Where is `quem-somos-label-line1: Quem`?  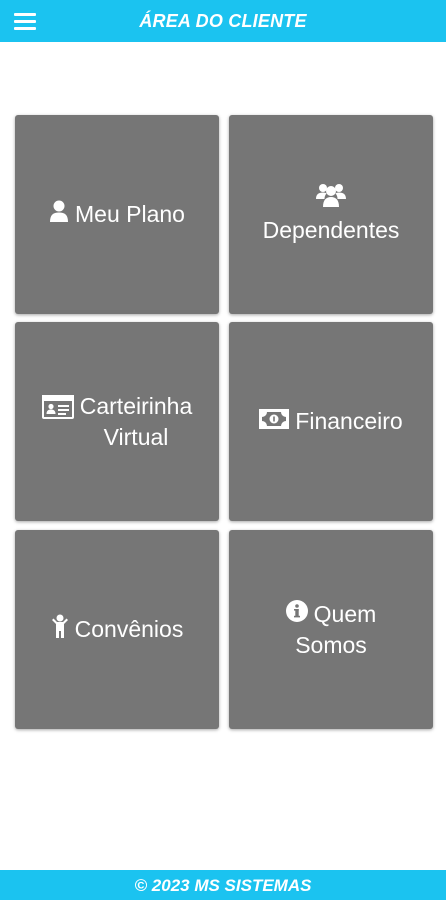
quem-somos-label-line1: Quem is located at coordinates (345, 613).